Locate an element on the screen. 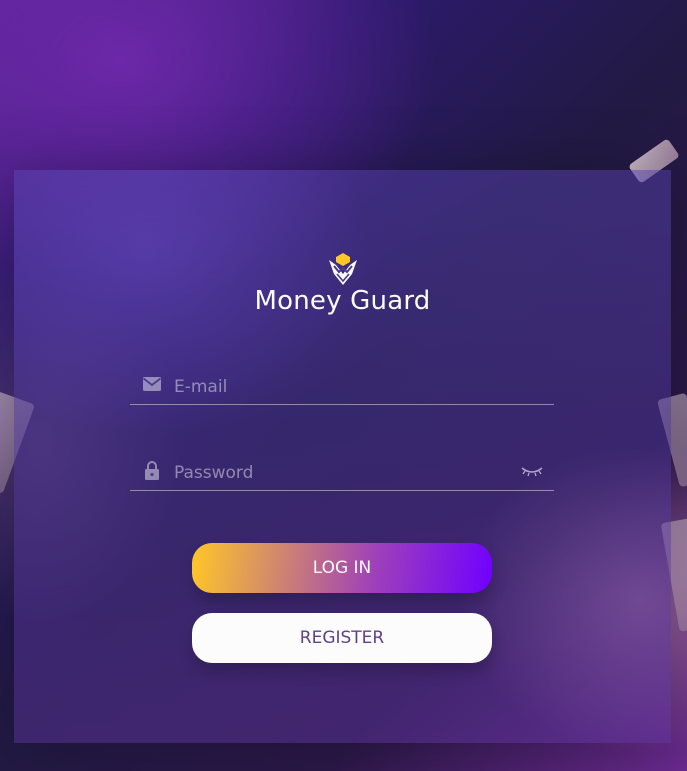 The image size is (687, 771). register-button: REGISTER is located at coordinates (342, 638).